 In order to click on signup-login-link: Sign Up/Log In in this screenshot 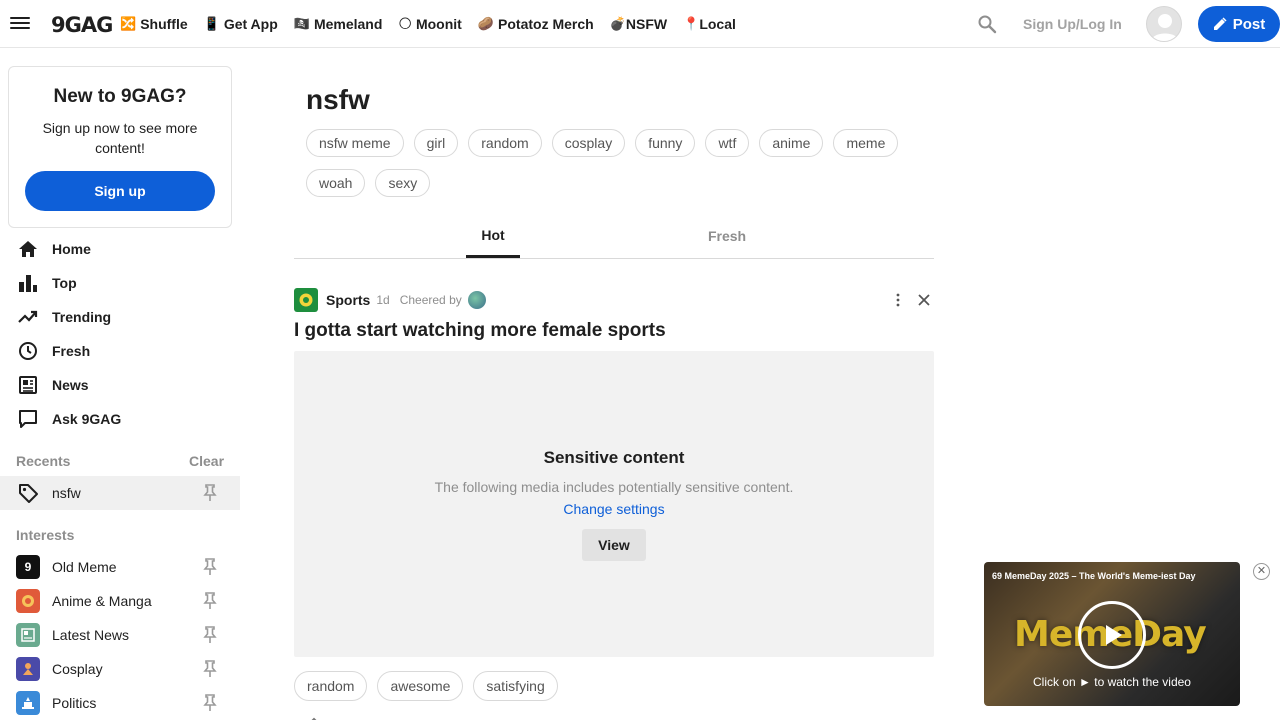, I will do `click(1072, 24)`.